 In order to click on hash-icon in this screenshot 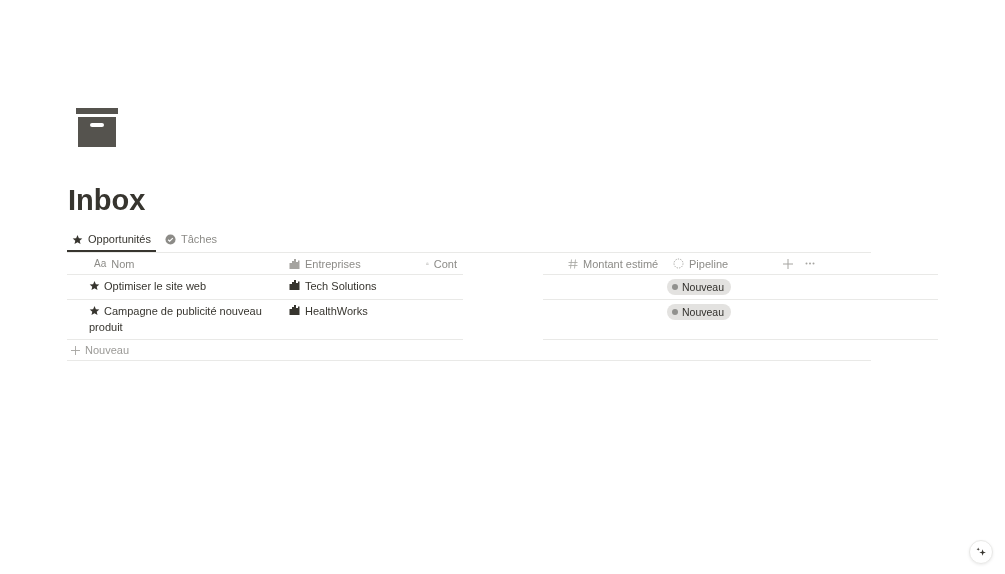, I will do `click(573, 263)`.